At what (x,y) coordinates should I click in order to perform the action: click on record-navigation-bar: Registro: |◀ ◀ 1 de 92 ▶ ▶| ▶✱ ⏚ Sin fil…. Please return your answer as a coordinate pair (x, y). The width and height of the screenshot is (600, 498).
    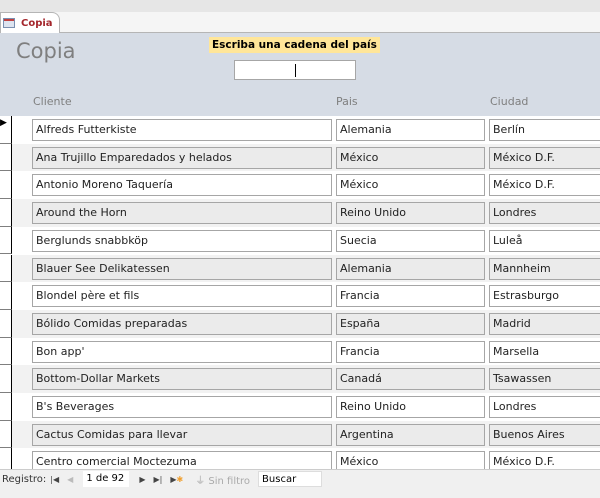
    Looking at the image, I should click on (300, 478).